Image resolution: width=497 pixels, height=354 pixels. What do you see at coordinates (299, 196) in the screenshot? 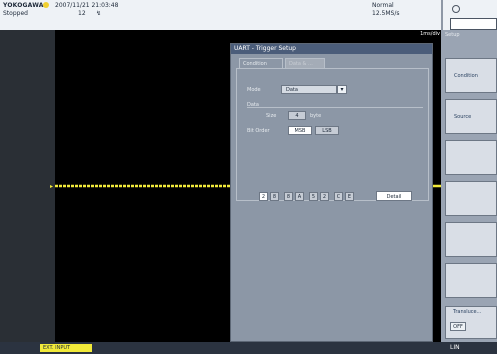
I see `hex-digit-4: A` at bounding box center [299, 196].